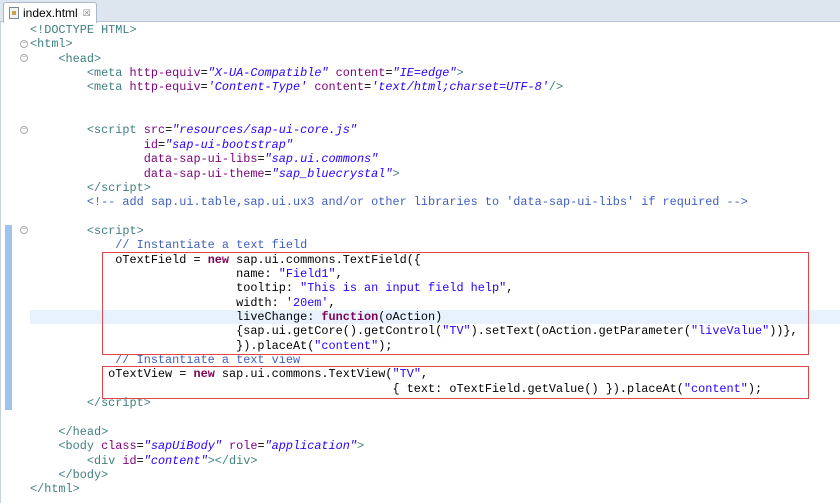 The height and width of the screenshot is (503, 840). What do you see at coordinates (232, 460) in the screenshot?
I see `code-token: ></div>` at bounding box center [232, 460].